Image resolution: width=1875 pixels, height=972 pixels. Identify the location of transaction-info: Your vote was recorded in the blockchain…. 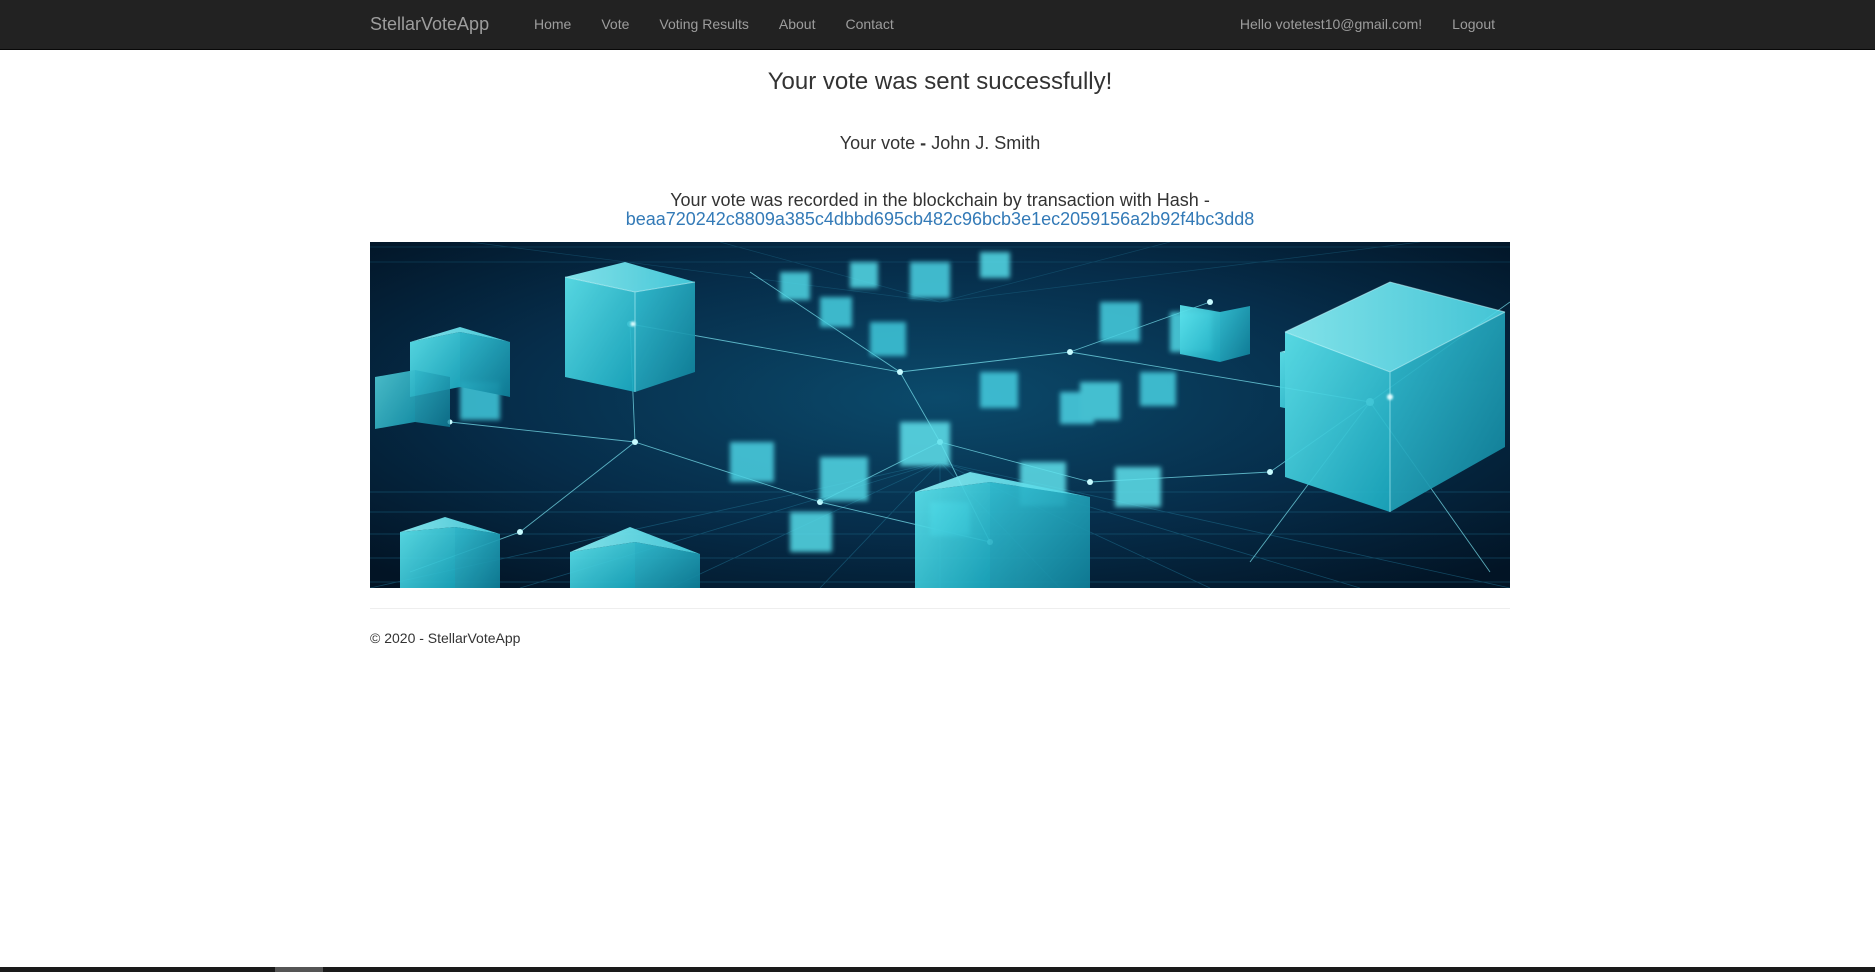
(940, 210).